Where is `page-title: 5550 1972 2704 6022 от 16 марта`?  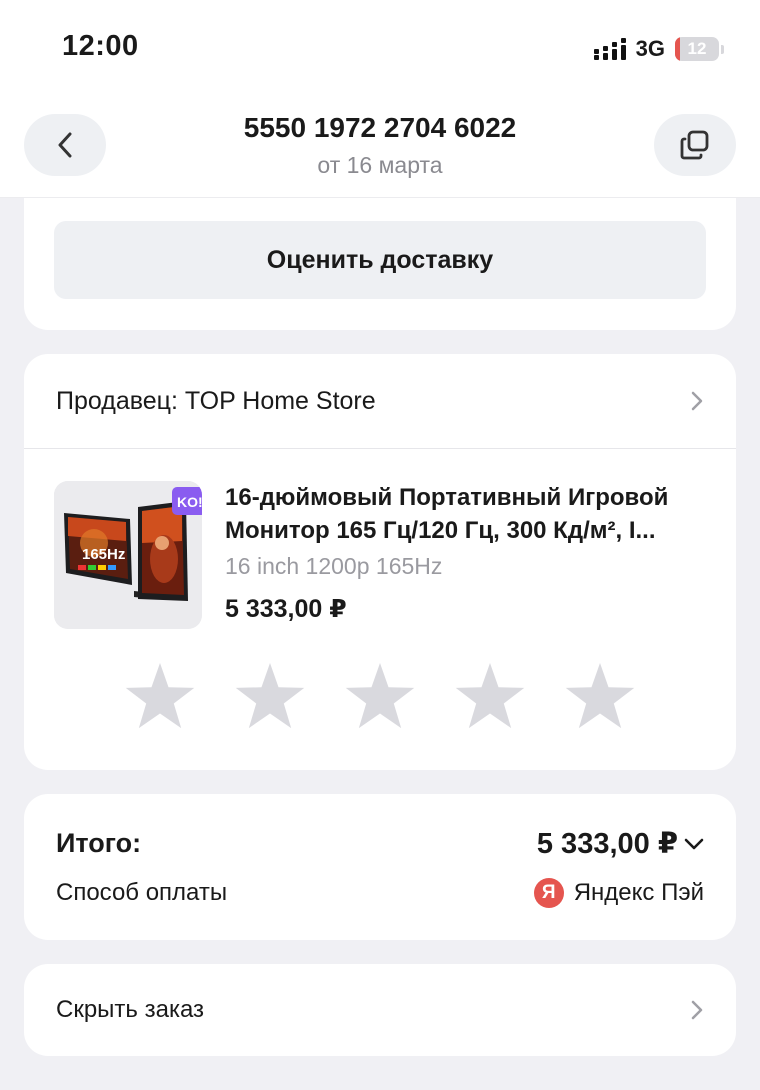 page-title: 5550 1972 2704 6022 от 16 марта is located at coordinates (380, 145).